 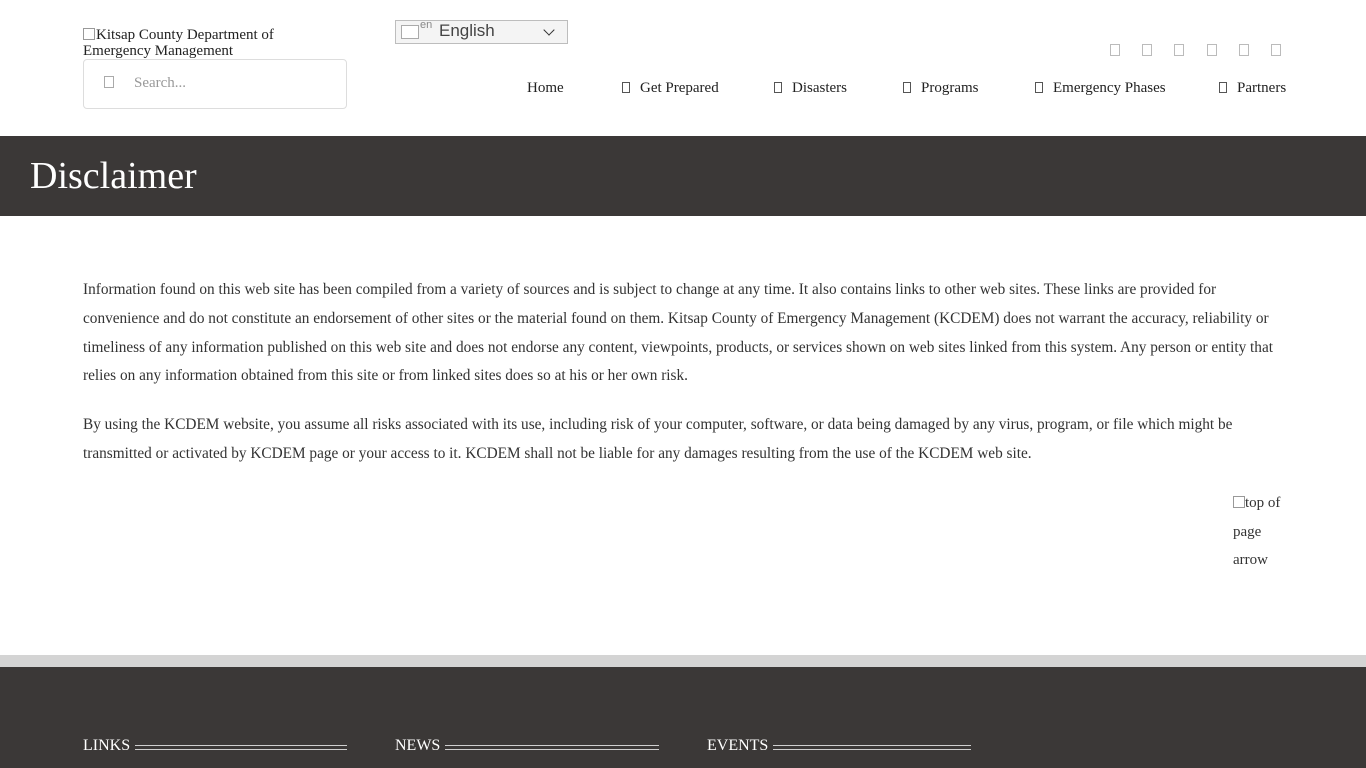 What do you see at coordinates (1276, 50) in the screenshot?
I see `email-icon` at bounding box center [1276, 50].